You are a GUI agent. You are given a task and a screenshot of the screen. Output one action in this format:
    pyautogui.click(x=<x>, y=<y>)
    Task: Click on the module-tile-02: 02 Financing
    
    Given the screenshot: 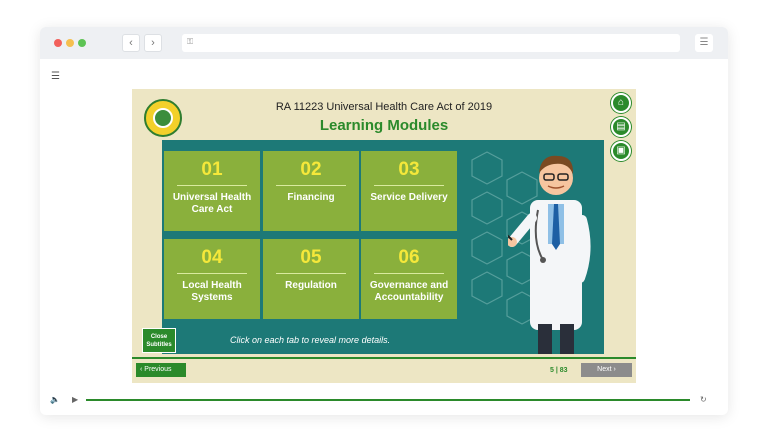 What is the action you would take?
    pyautogui.click(x=311, y=191)
    